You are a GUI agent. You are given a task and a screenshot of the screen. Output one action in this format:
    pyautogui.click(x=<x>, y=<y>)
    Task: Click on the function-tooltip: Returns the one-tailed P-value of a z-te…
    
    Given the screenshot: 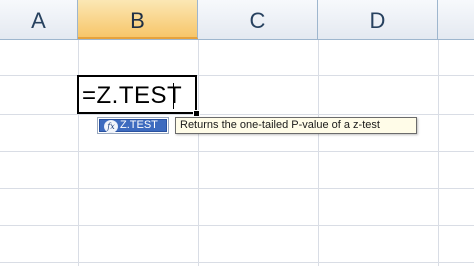 What is the action you would take?
    pyautogui.click(x=296, y=125)
    